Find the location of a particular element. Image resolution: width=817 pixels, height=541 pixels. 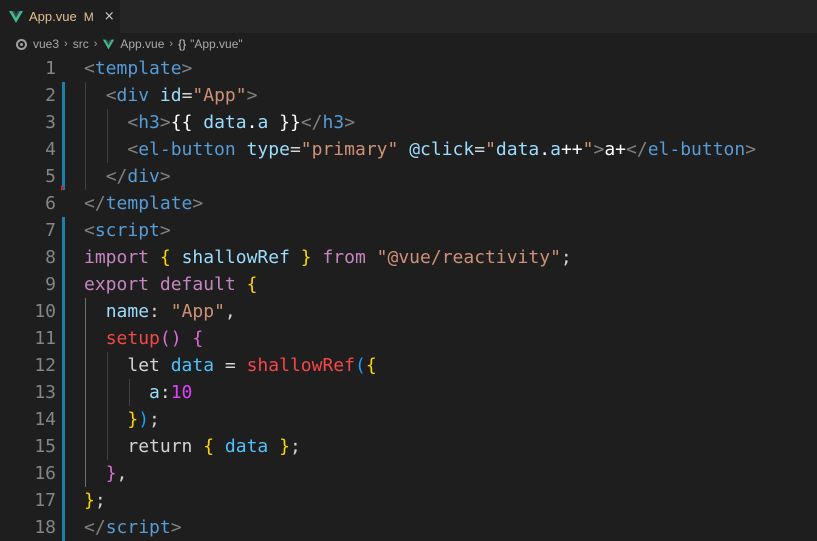

code-line: 11 setup() { is located at coordinates (408, 338).